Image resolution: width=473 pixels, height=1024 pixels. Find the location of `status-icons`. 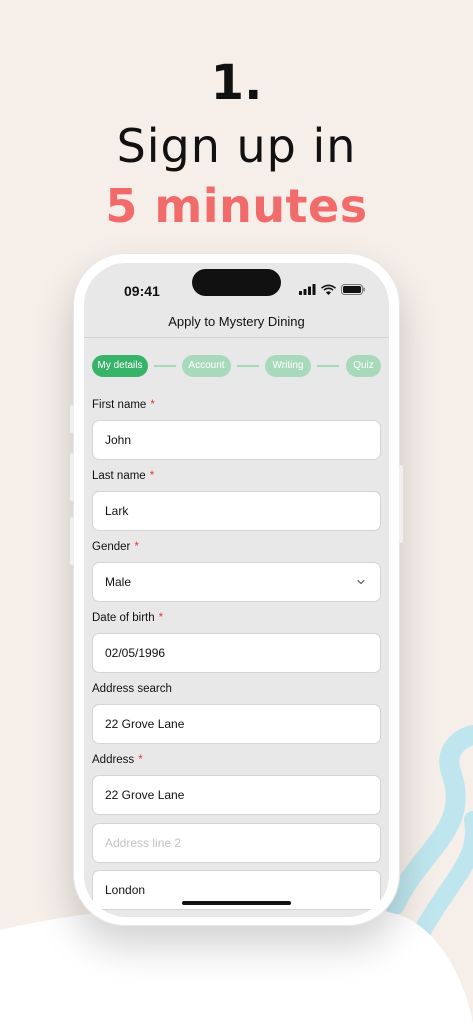

status-icons is located at coordinates (332, 289).